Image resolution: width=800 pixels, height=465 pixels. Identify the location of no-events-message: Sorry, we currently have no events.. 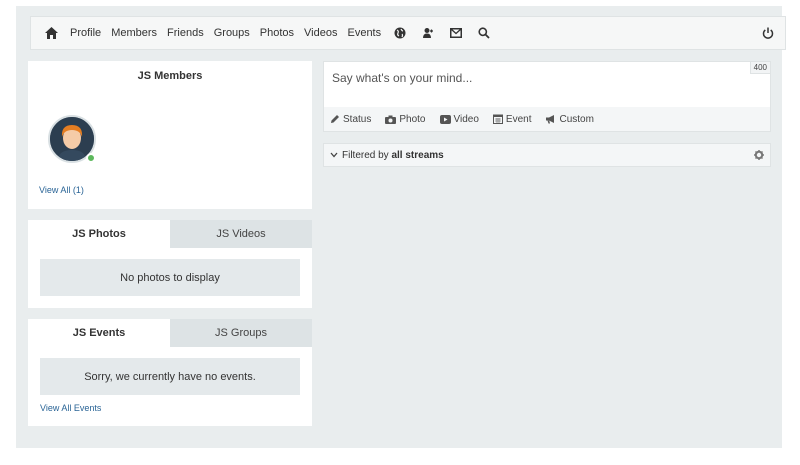
(170, 376).